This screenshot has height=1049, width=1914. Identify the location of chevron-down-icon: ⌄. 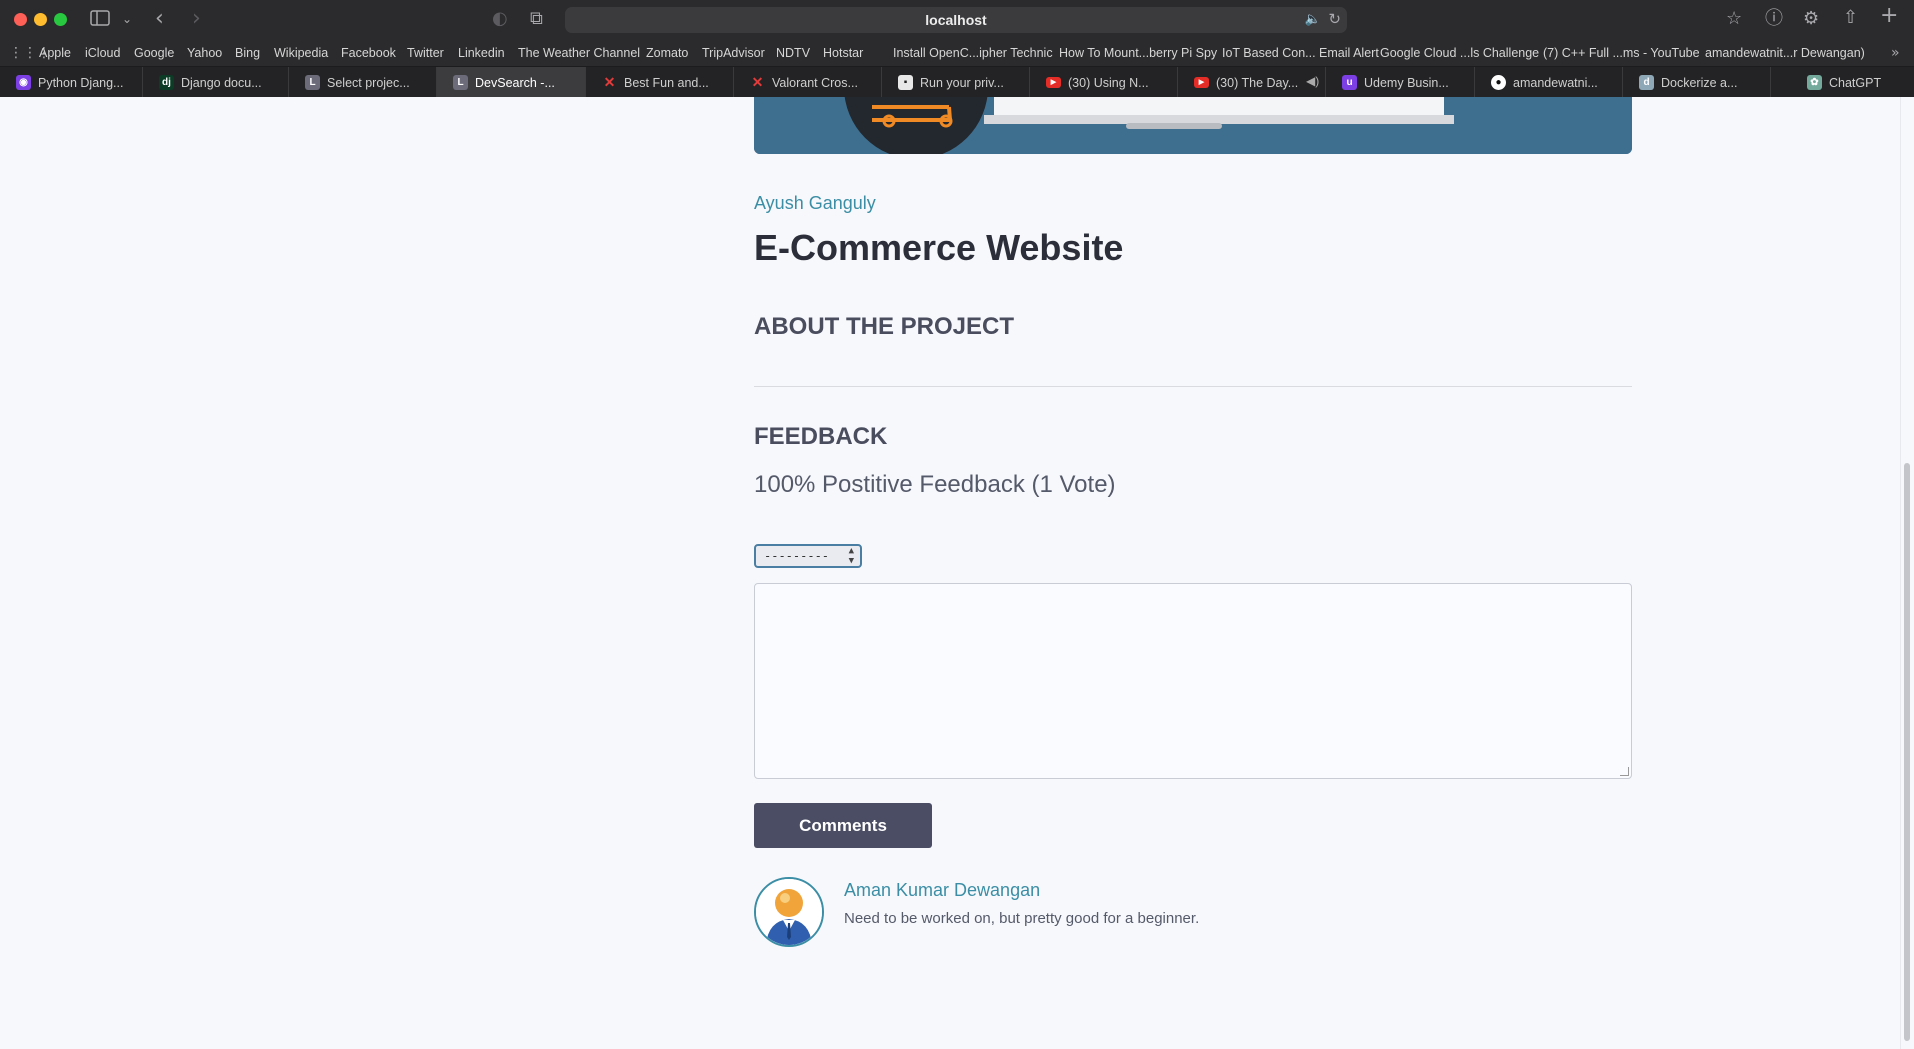
(127, 19).